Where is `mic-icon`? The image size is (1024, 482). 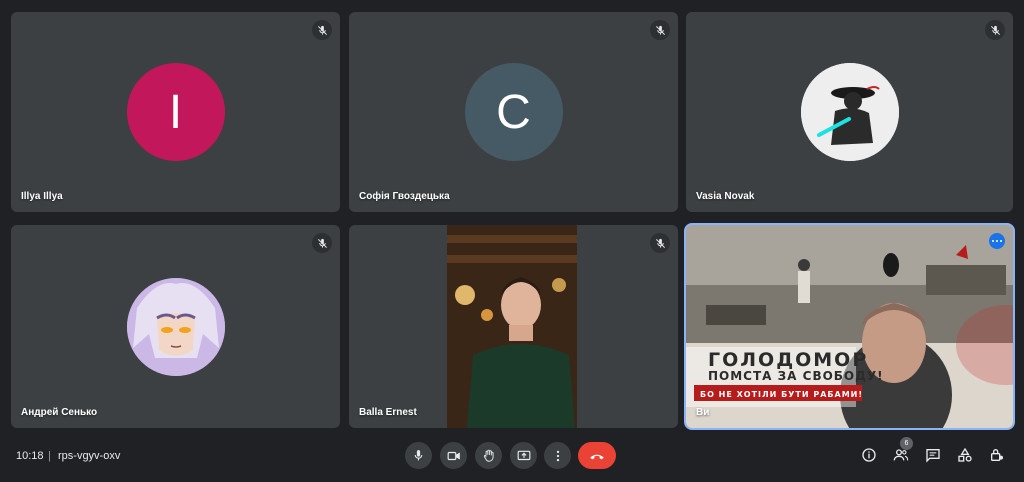 mic-icon is located at coordinates (418, 455).